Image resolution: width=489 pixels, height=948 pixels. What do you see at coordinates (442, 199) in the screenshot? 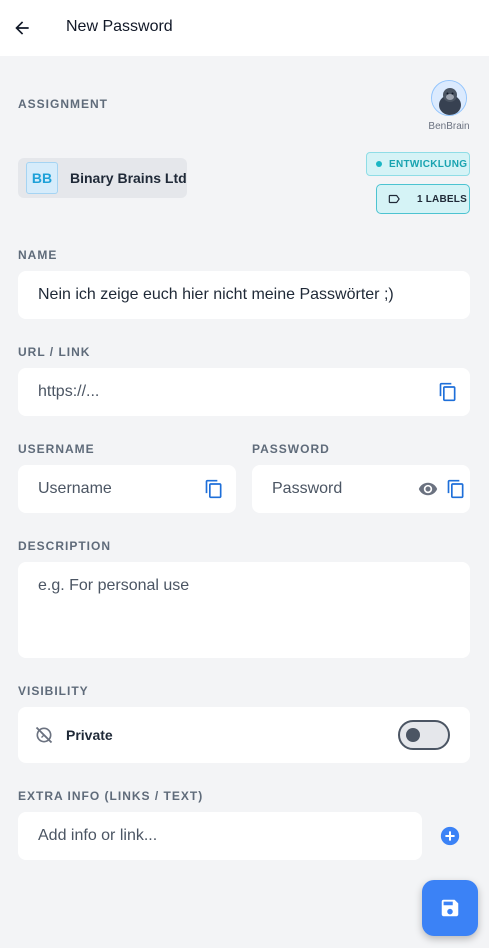
I see `labels-count: 1 LABELS` at bounding box center [442, 199].